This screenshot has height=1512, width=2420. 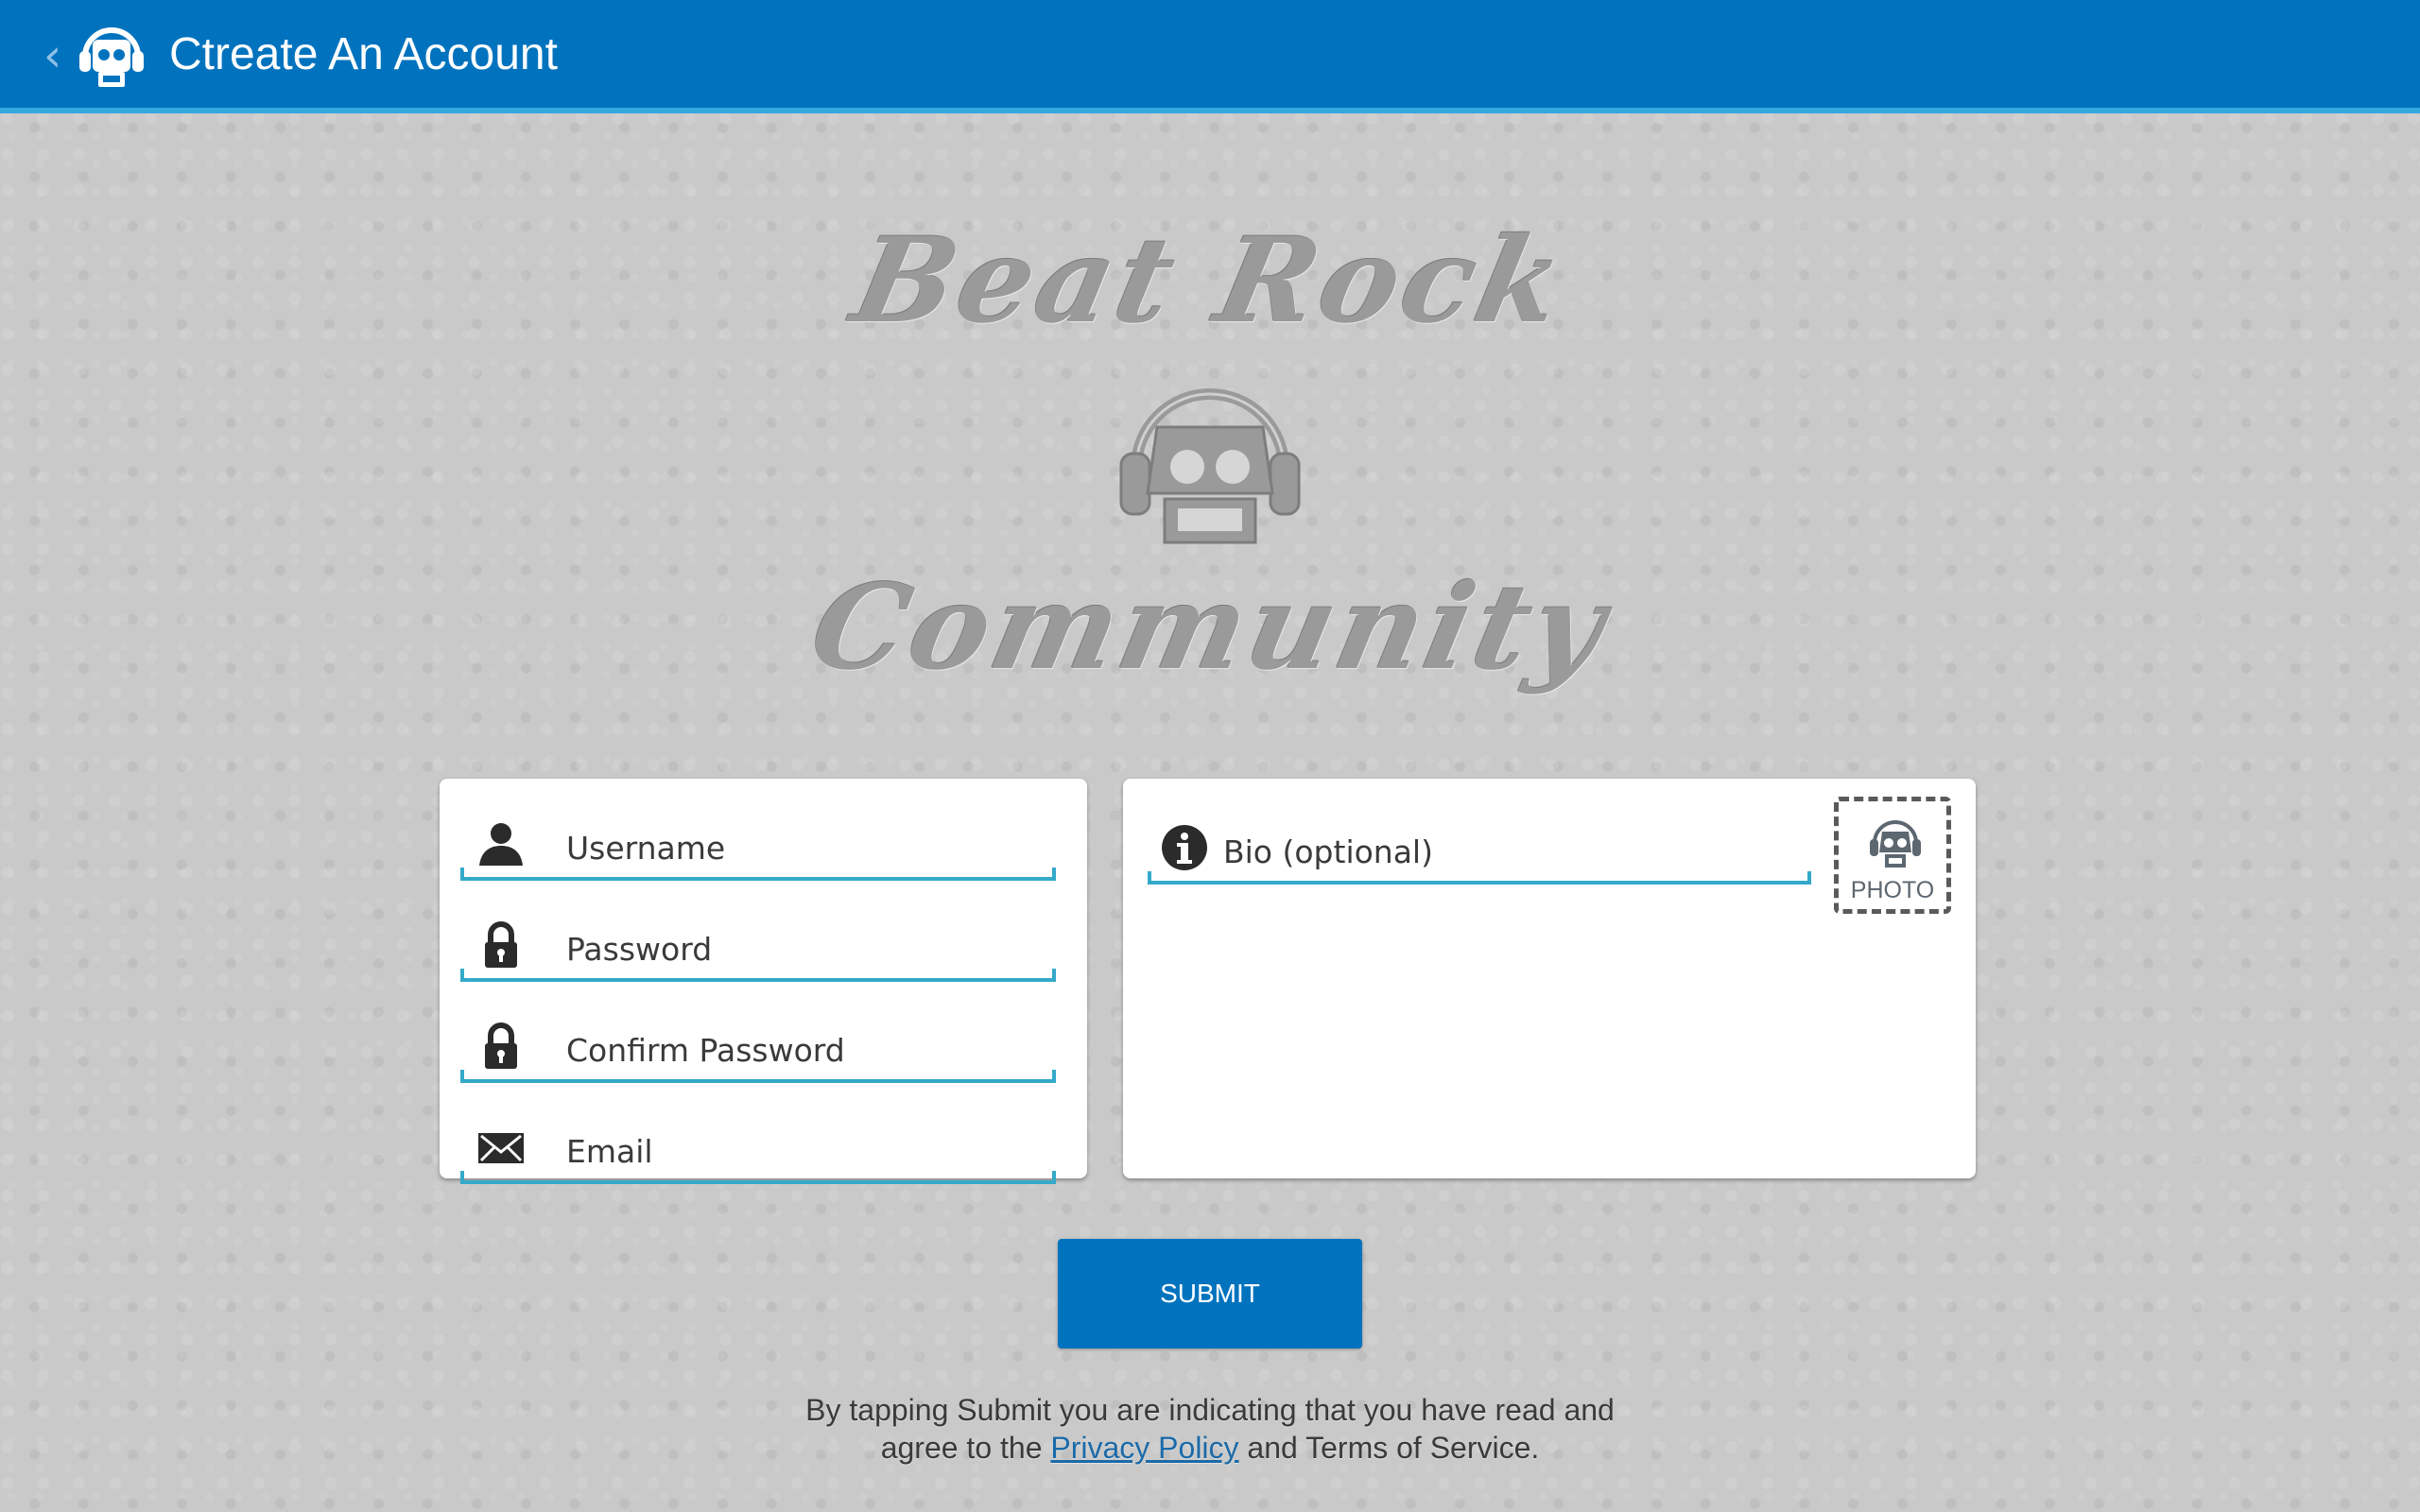 What do you see at coordinates (1389, 1448) in the screenshot?
I see `terms-suffix: and Terms of Service.` at bounding box center [1389, 1448].